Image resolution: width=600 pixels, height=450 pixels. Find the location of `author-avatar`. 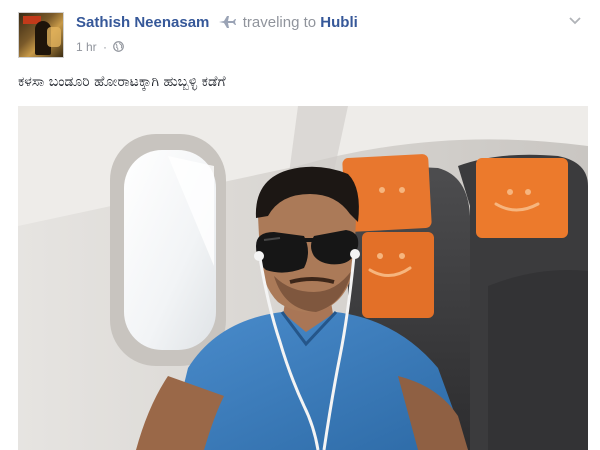

author-avatar is located at coordinates (41, 35).